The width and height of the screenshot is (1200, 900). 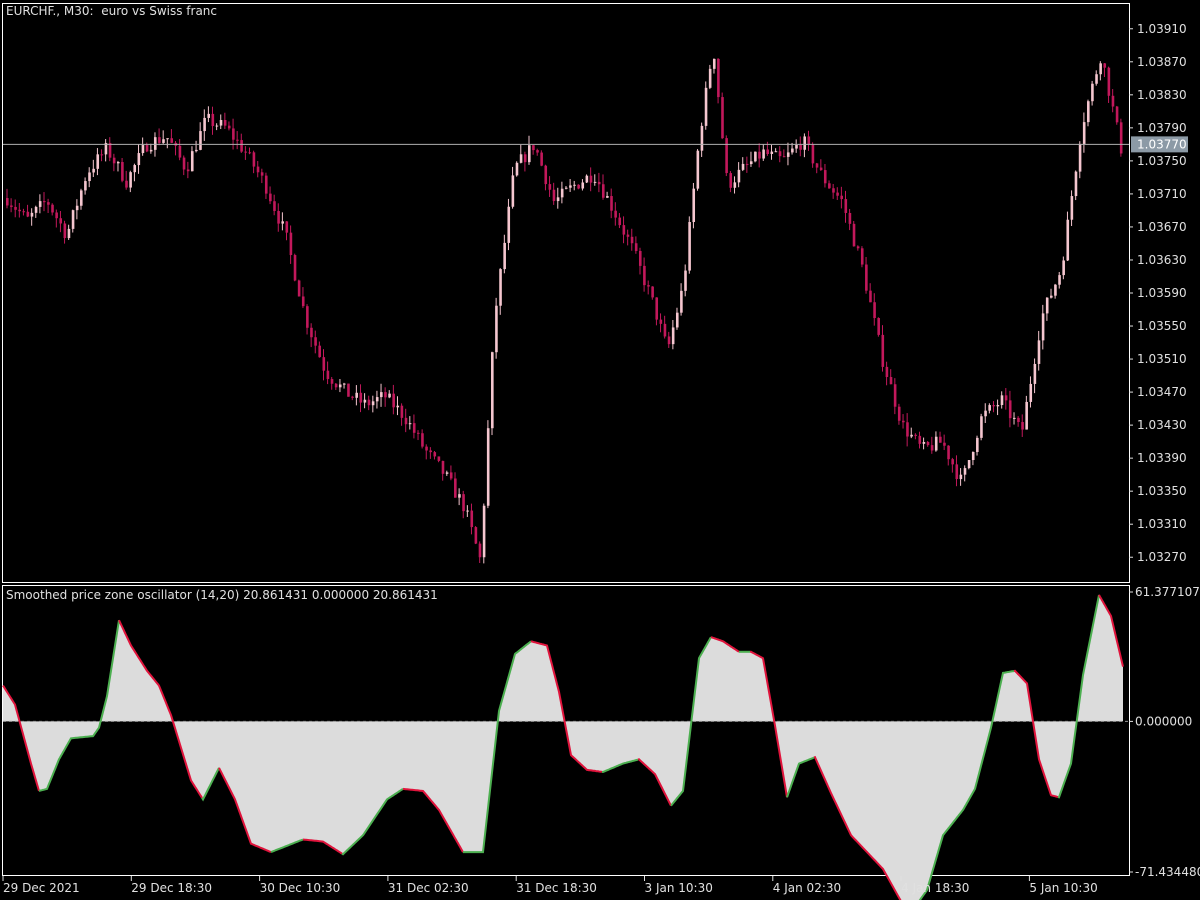 I want to click on price-tick-label: 1.03870, so click(x=1162, y=62).